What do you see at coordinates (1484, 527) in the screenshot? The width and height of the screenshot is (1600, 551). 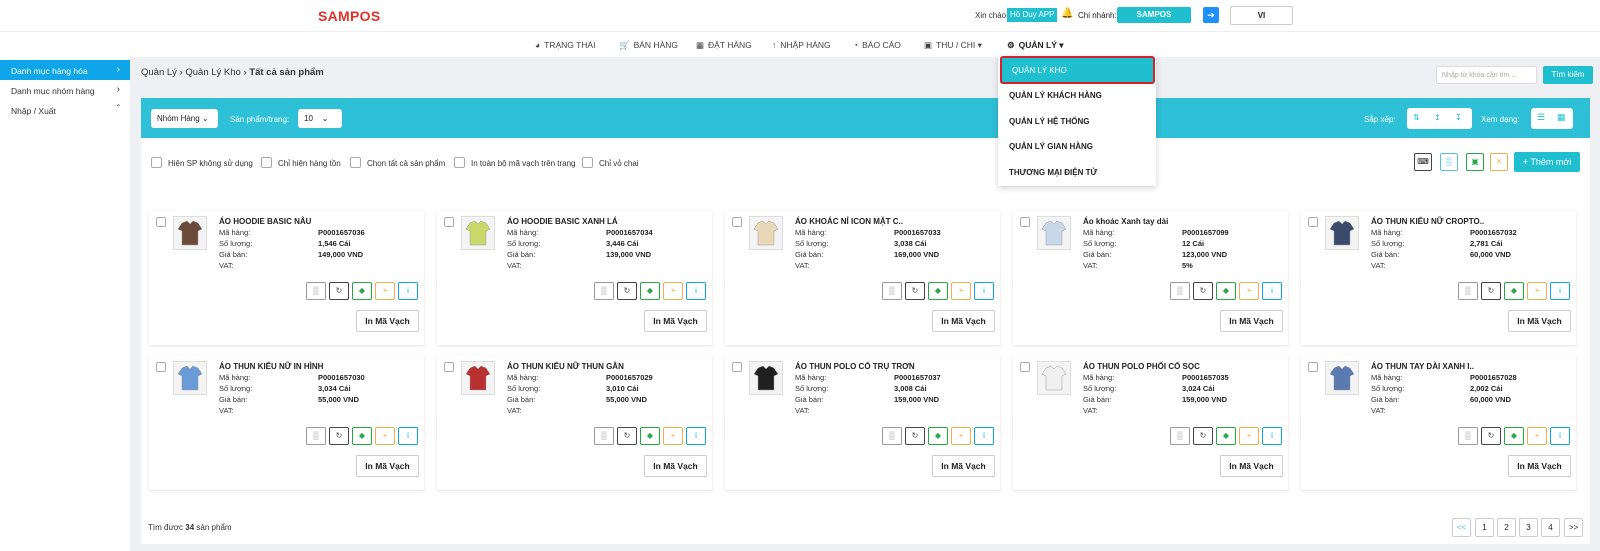 I see `page-1: 1` at bounding box center [1484, 527].